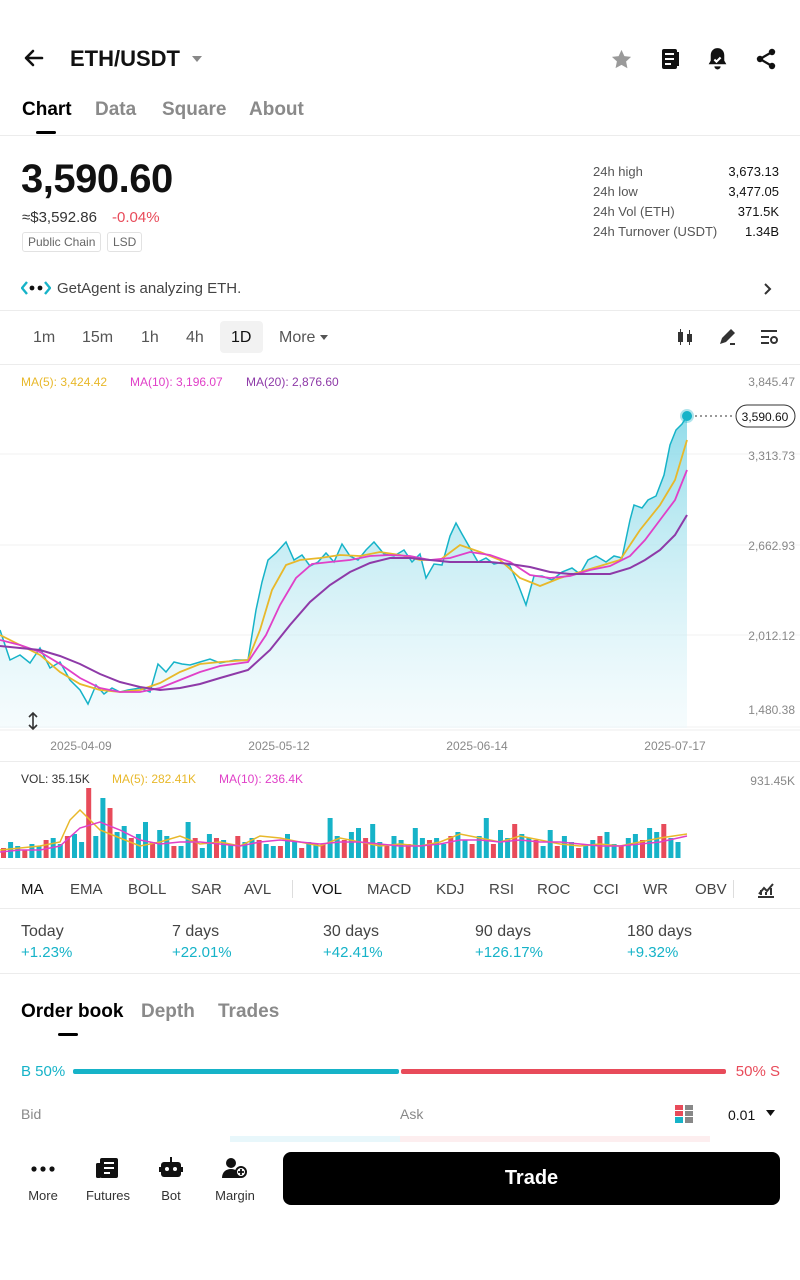 This screenshot has width=800, height=1280. Describe the element at coordinates (147, 889) in the screenshot. I see `indicator-boll: BOLL` at that location.